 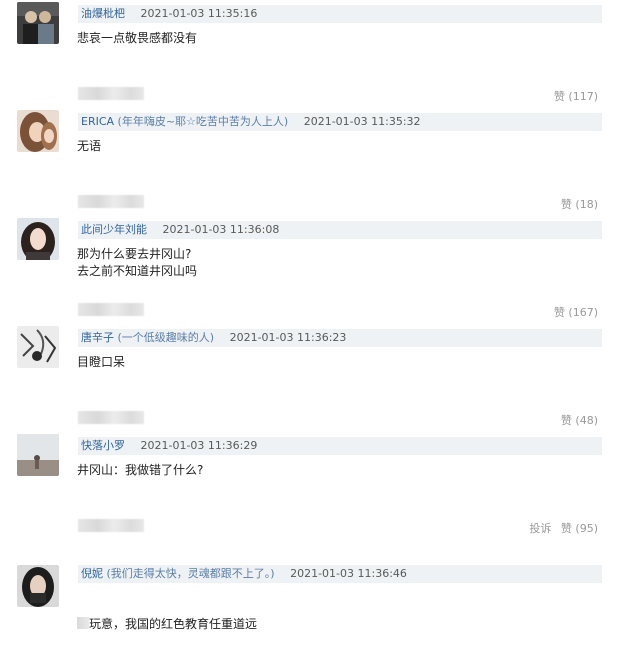 I want to click on username-link: 唐辛子, so click(x=96, y=337).